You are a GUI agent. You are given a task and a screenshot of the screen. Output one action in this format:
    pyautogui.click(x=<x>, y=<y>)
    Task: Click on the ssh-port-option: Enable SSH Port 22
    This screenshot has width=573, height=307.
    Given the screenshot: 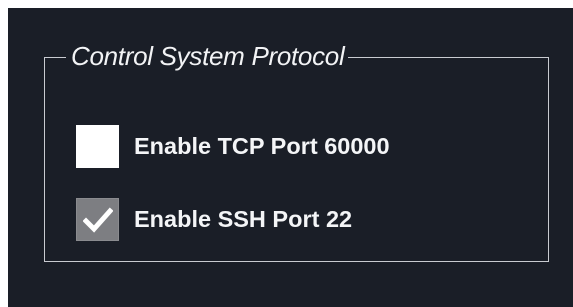 What is the action you would take?
    pyautogui.click(x=214, y=219)
    